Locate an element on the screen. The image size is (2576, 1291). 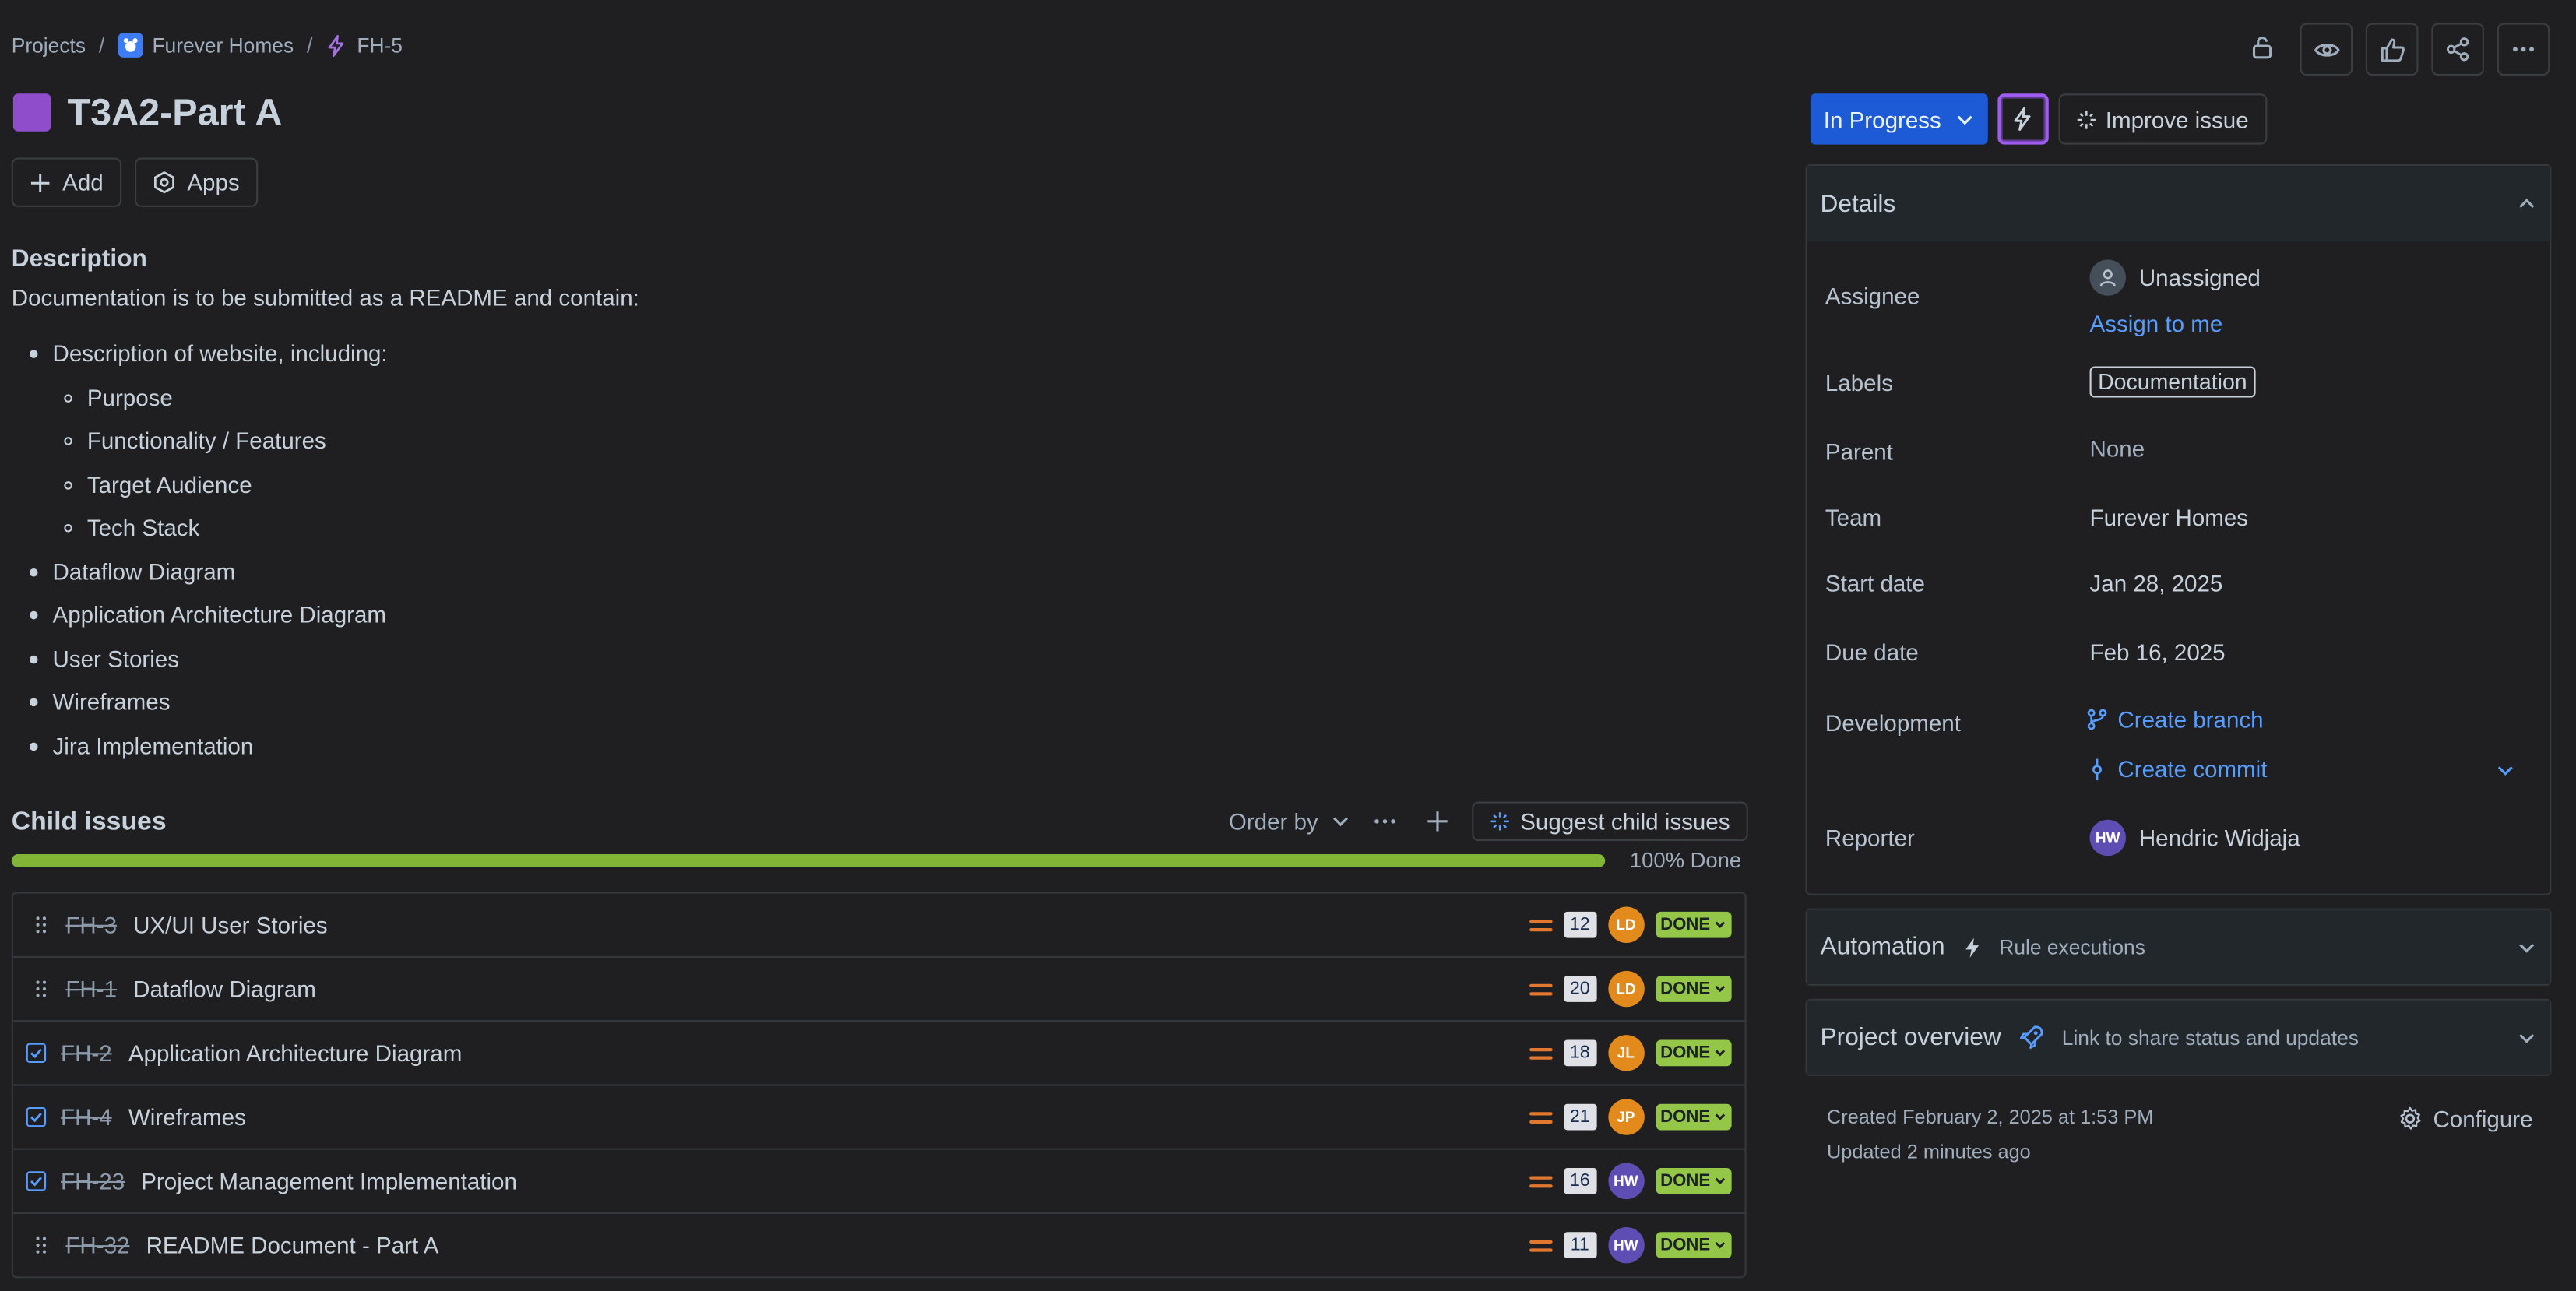
automation-panel: Automation Rule executions is located at coordinates (2178, 947).